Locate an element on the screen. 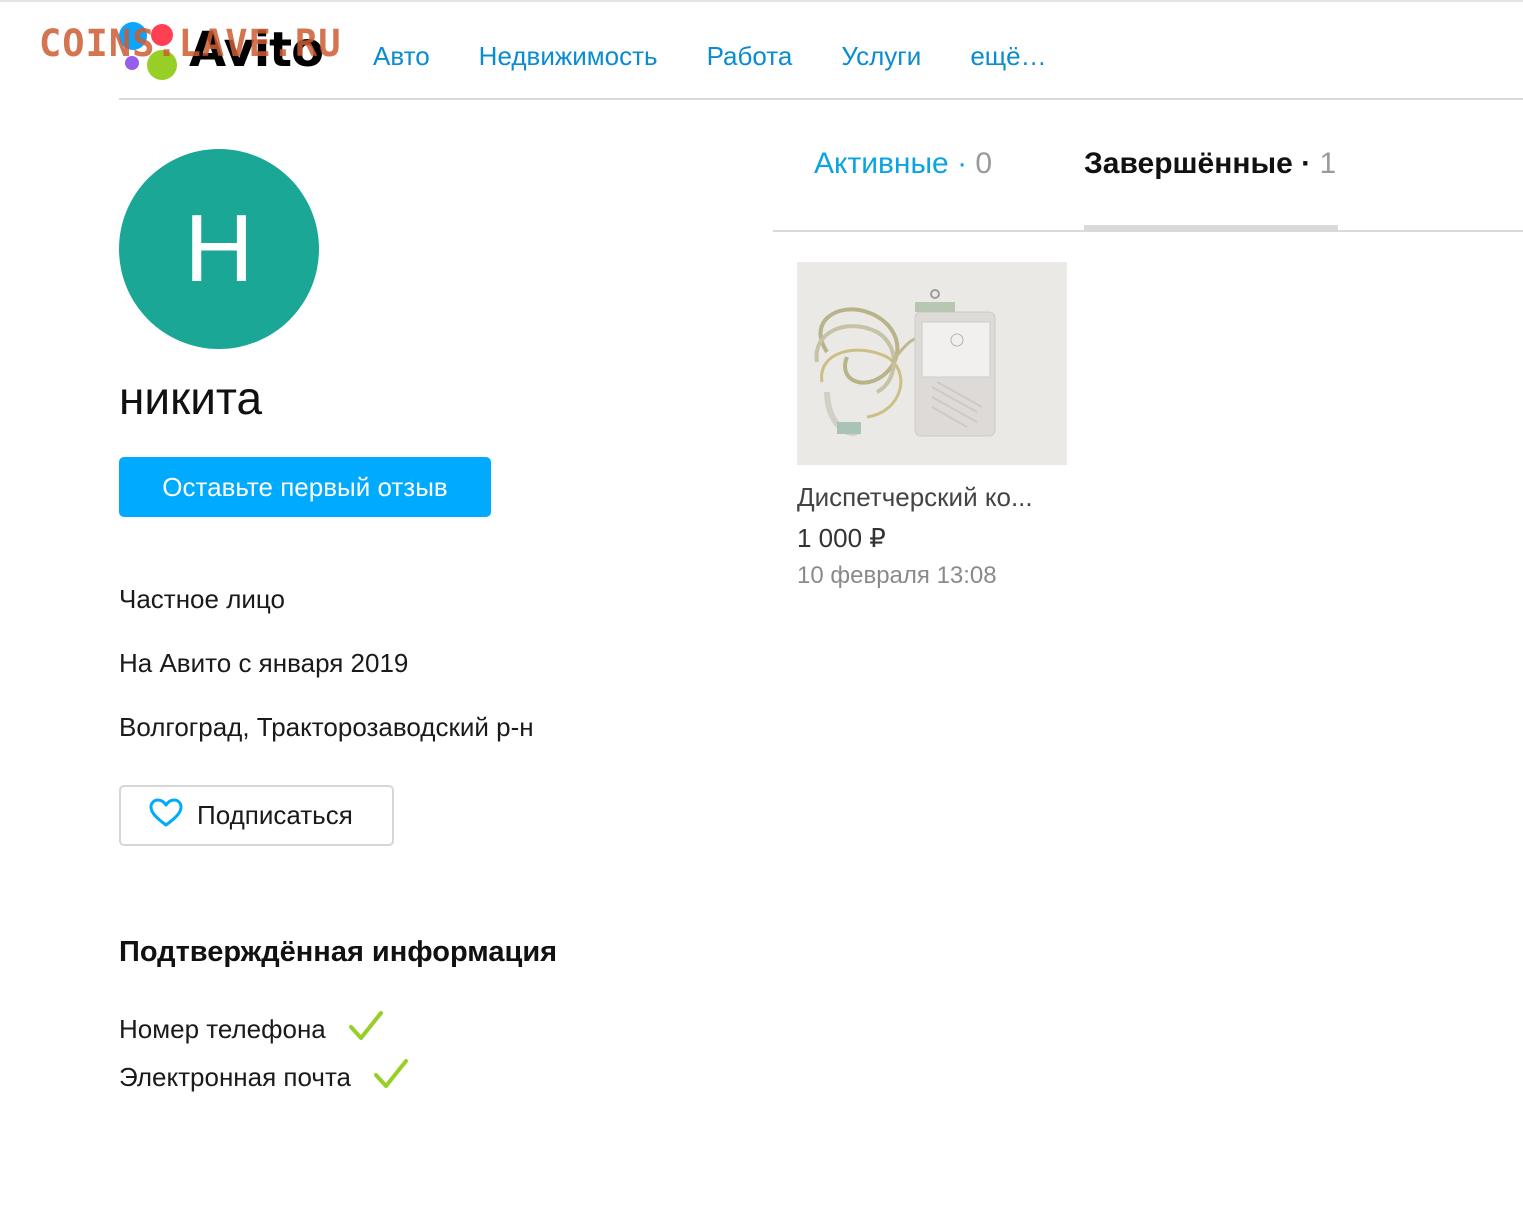 This screenshot has width=1523, height=1212. profile-name: никита is located at coordinates (191, 398).